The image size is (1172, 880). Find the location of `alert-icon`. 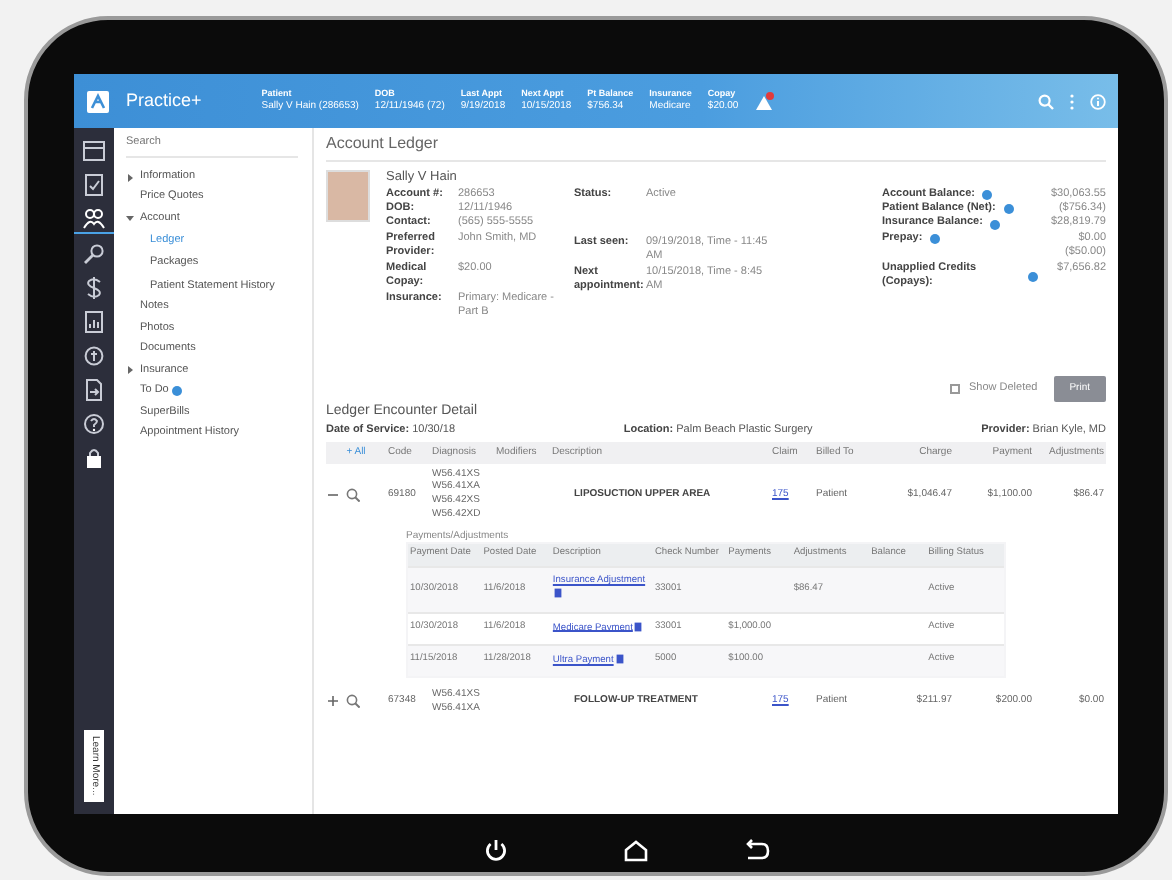

alert-icon is located at coordinates (764, 101).